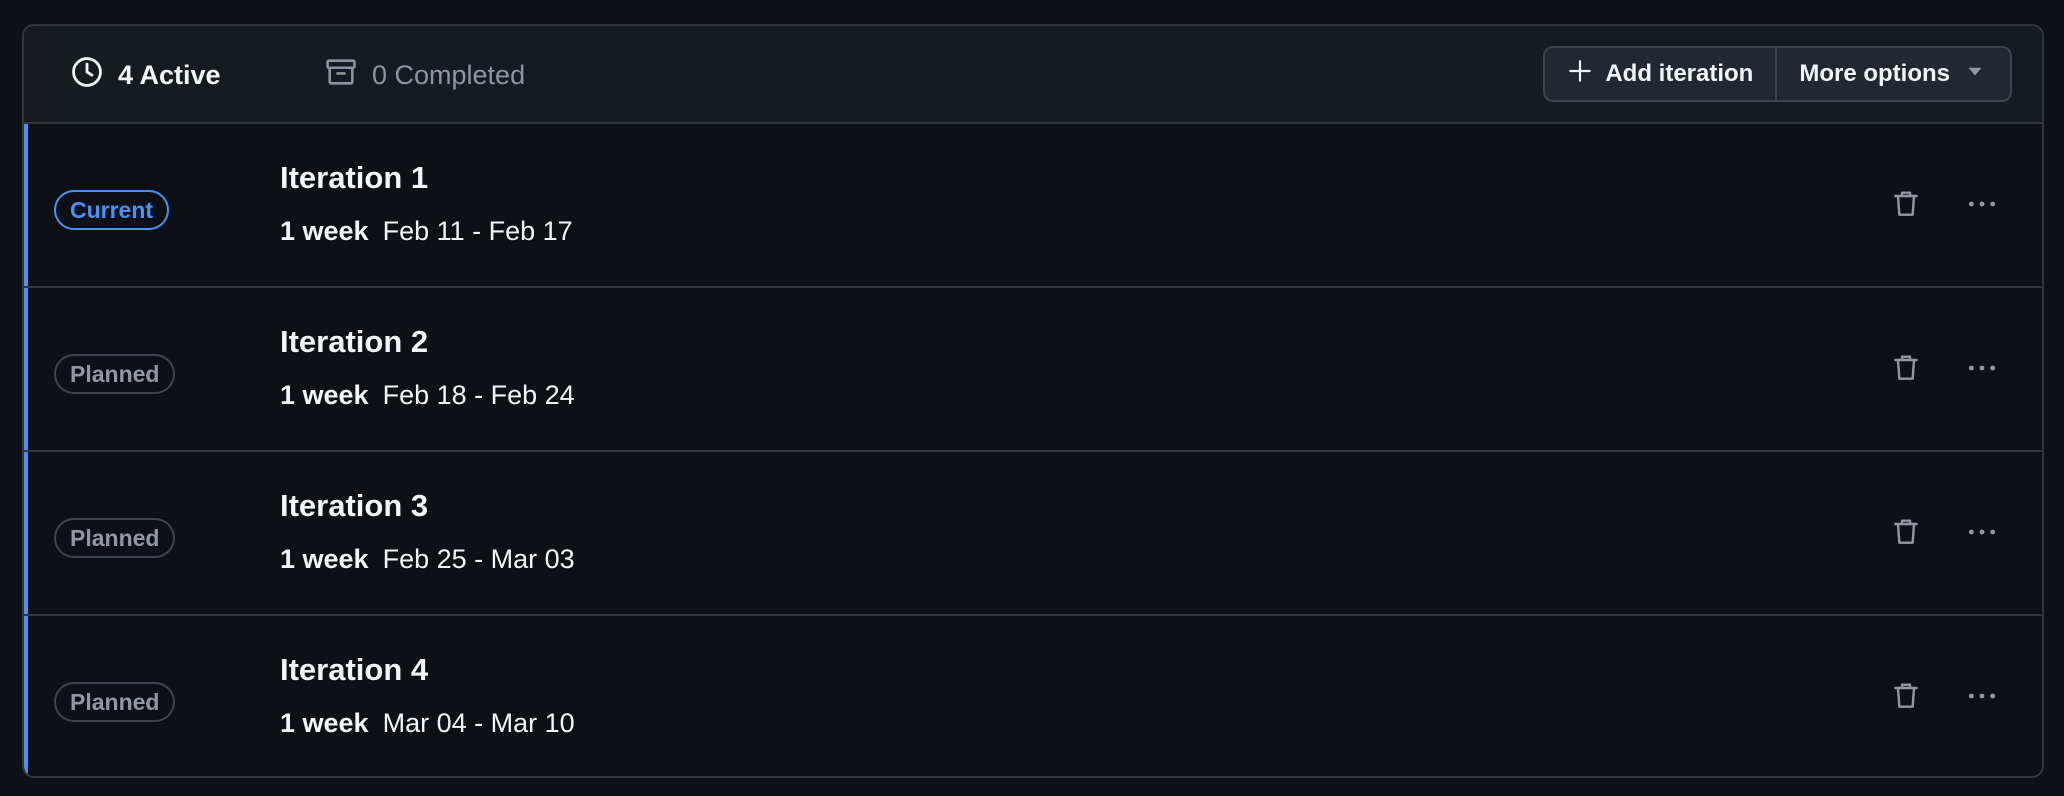  What do you see at coordinates (354, 178) in the screenshot?
I see `iteration-title: Iteration 1` at bounding box center [354, 178].